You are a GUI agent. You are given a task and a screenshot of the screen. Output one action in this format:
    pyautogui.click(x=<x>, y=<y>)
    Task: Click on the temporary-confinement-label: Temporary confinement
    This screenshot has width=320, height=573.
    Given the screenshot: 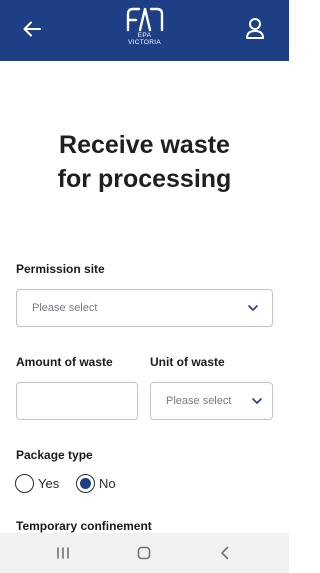 What is the action you would take?
    pyautogui.click(x=84, y=526)
    